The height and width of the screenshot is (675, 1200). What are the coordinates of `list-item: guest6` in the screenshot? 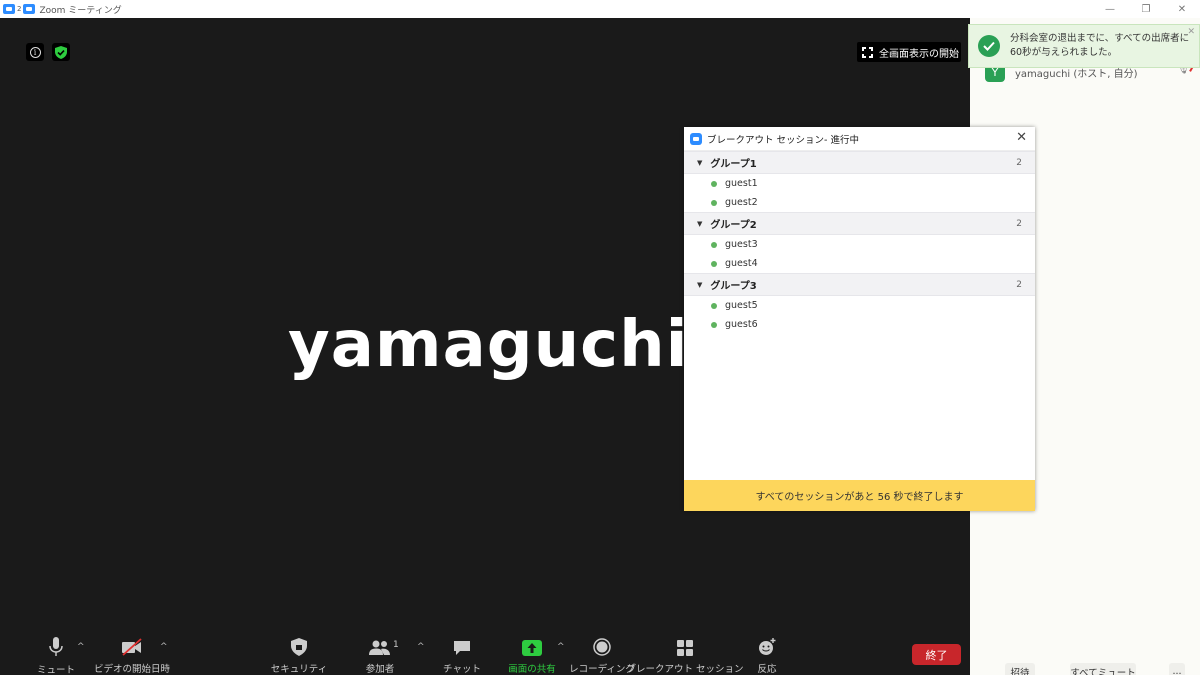 It's located at (859, 324).